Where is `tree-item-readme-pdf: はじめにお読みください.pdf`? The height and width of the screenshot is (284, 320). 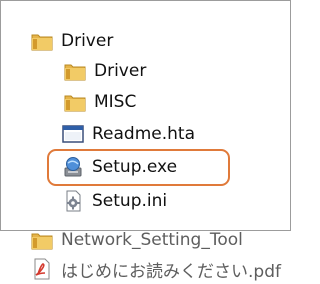 tree-item-readme-pdf: はじめにお読みください.pdf is located at coordinates (156, 269).